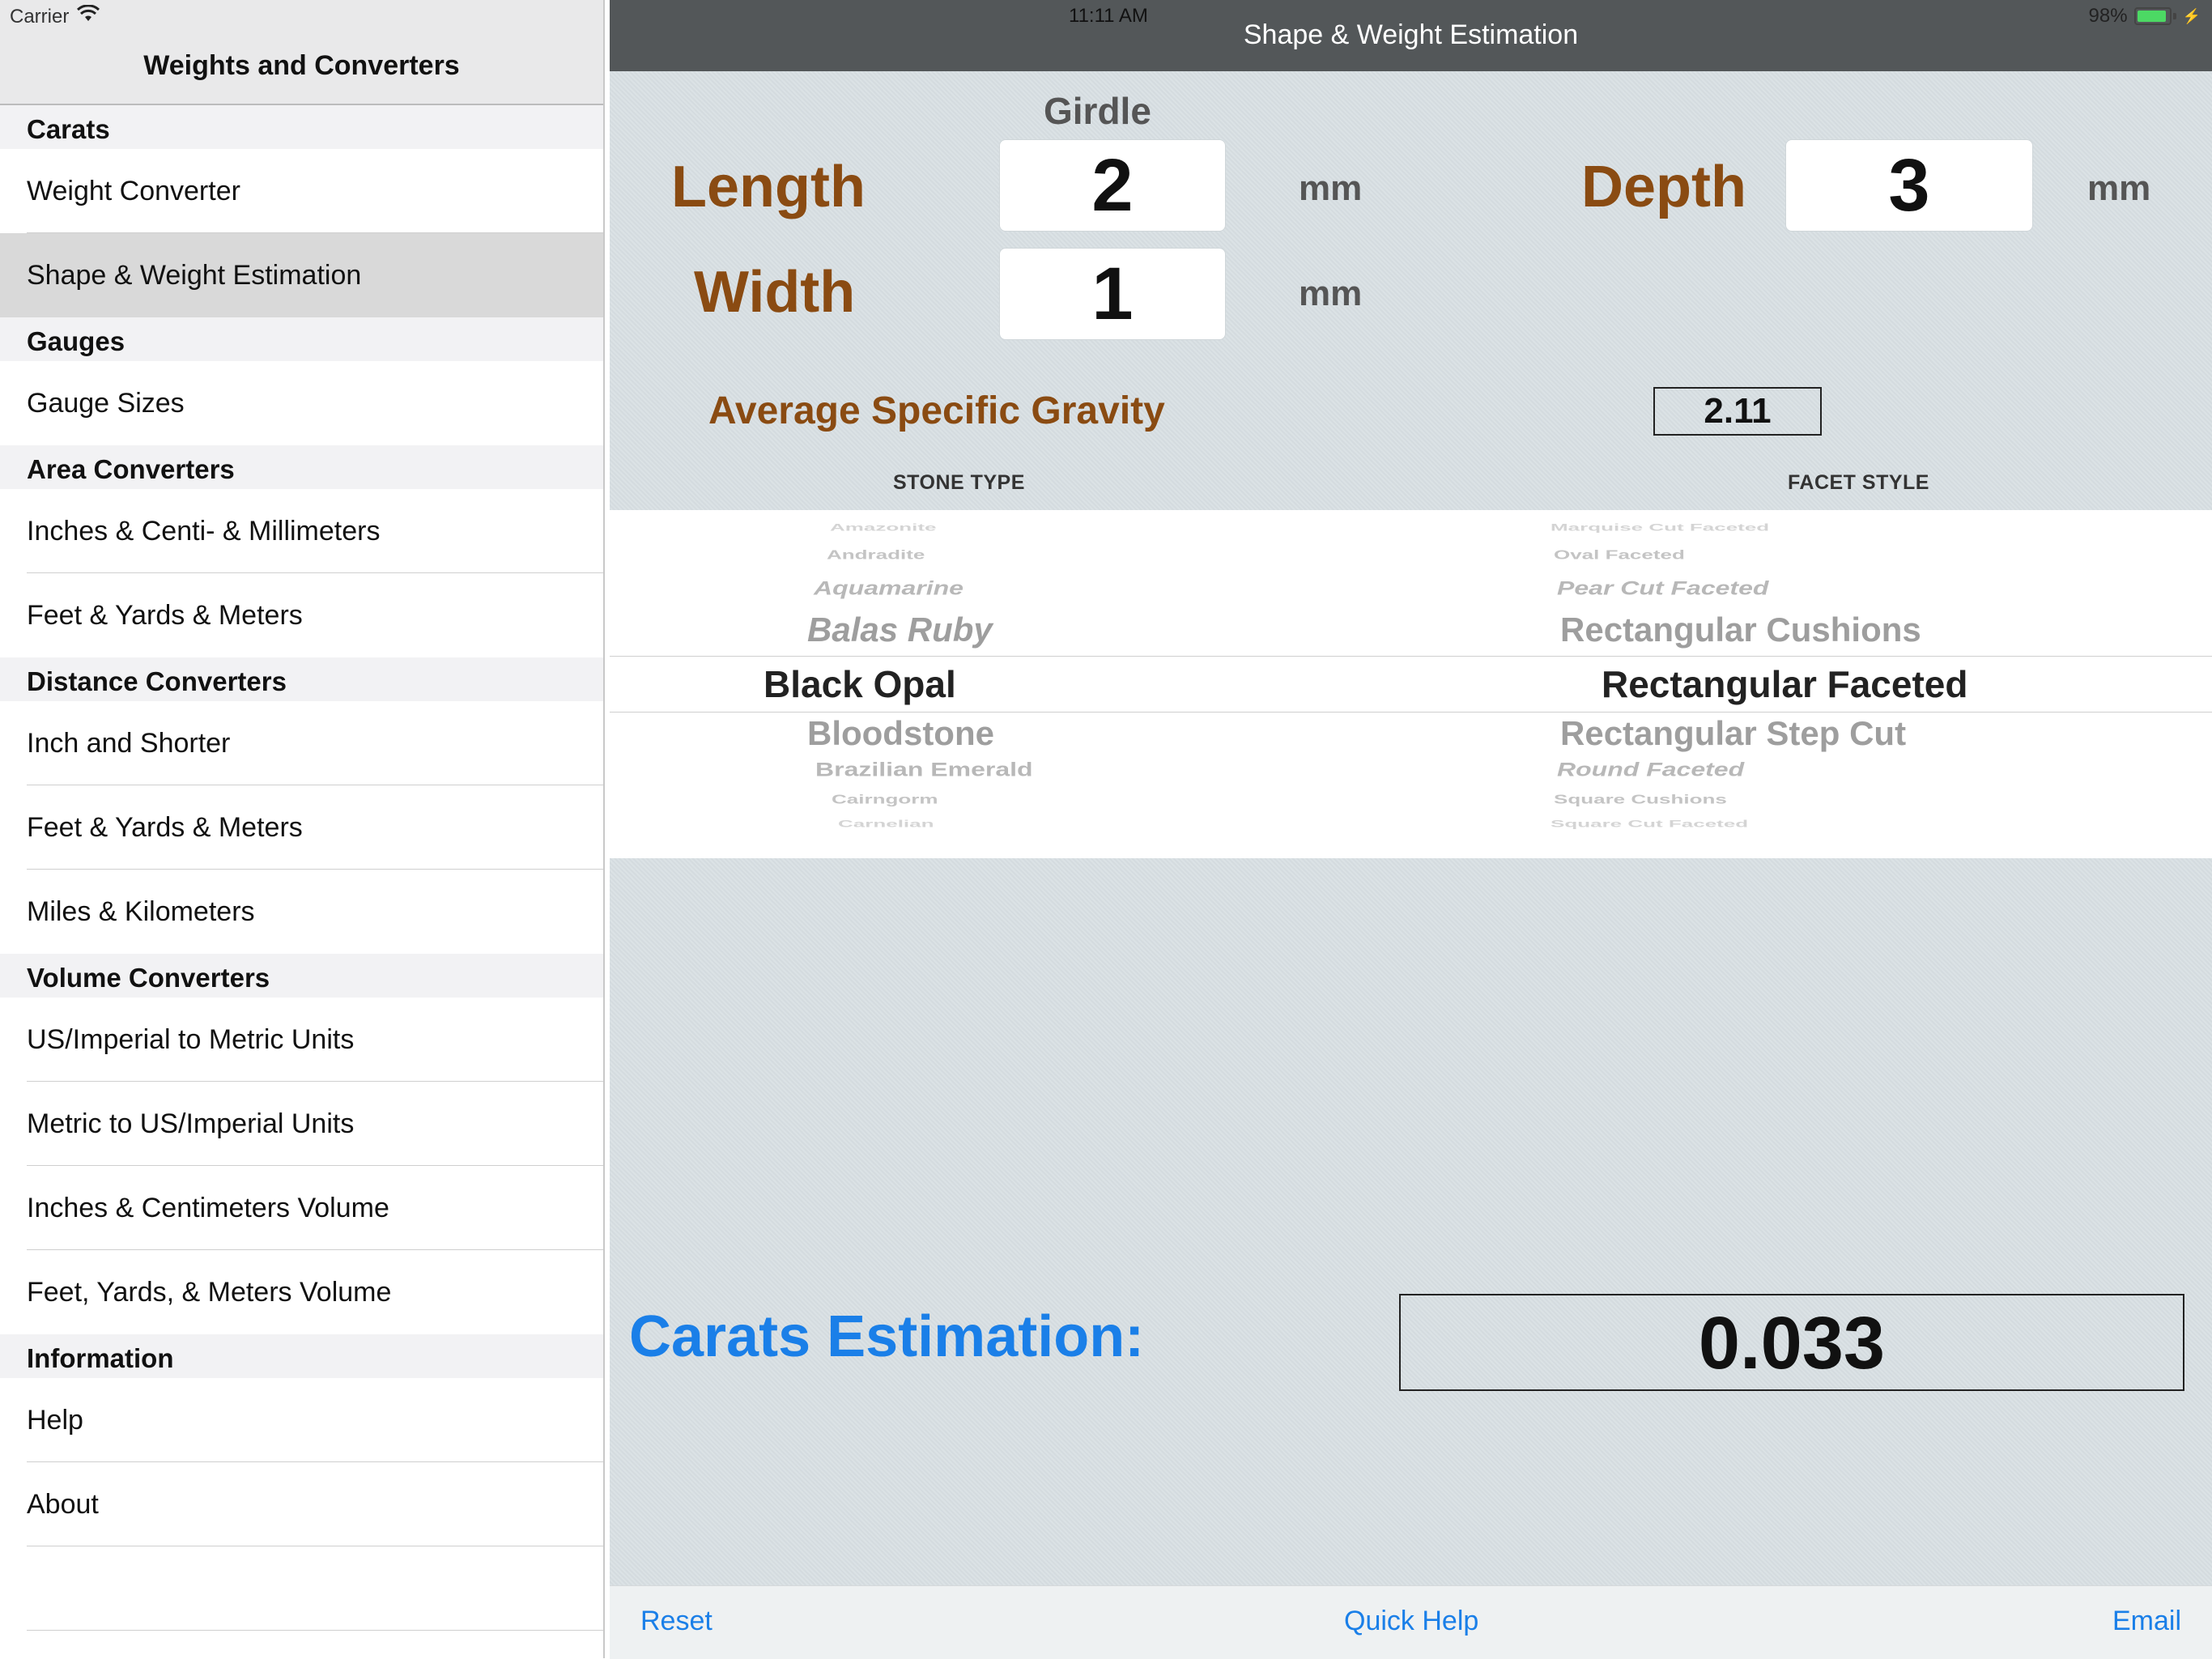  What do you see at coordinates (775, 293) in the screenshot?
I see `width-label: Width` at bounding box center [775, 293].